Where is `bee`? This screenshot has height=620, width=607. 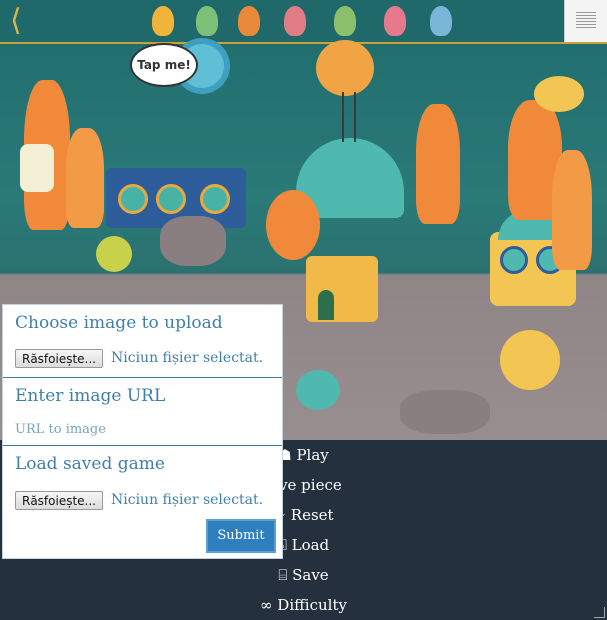
bee is located at coordinates (559, 94).